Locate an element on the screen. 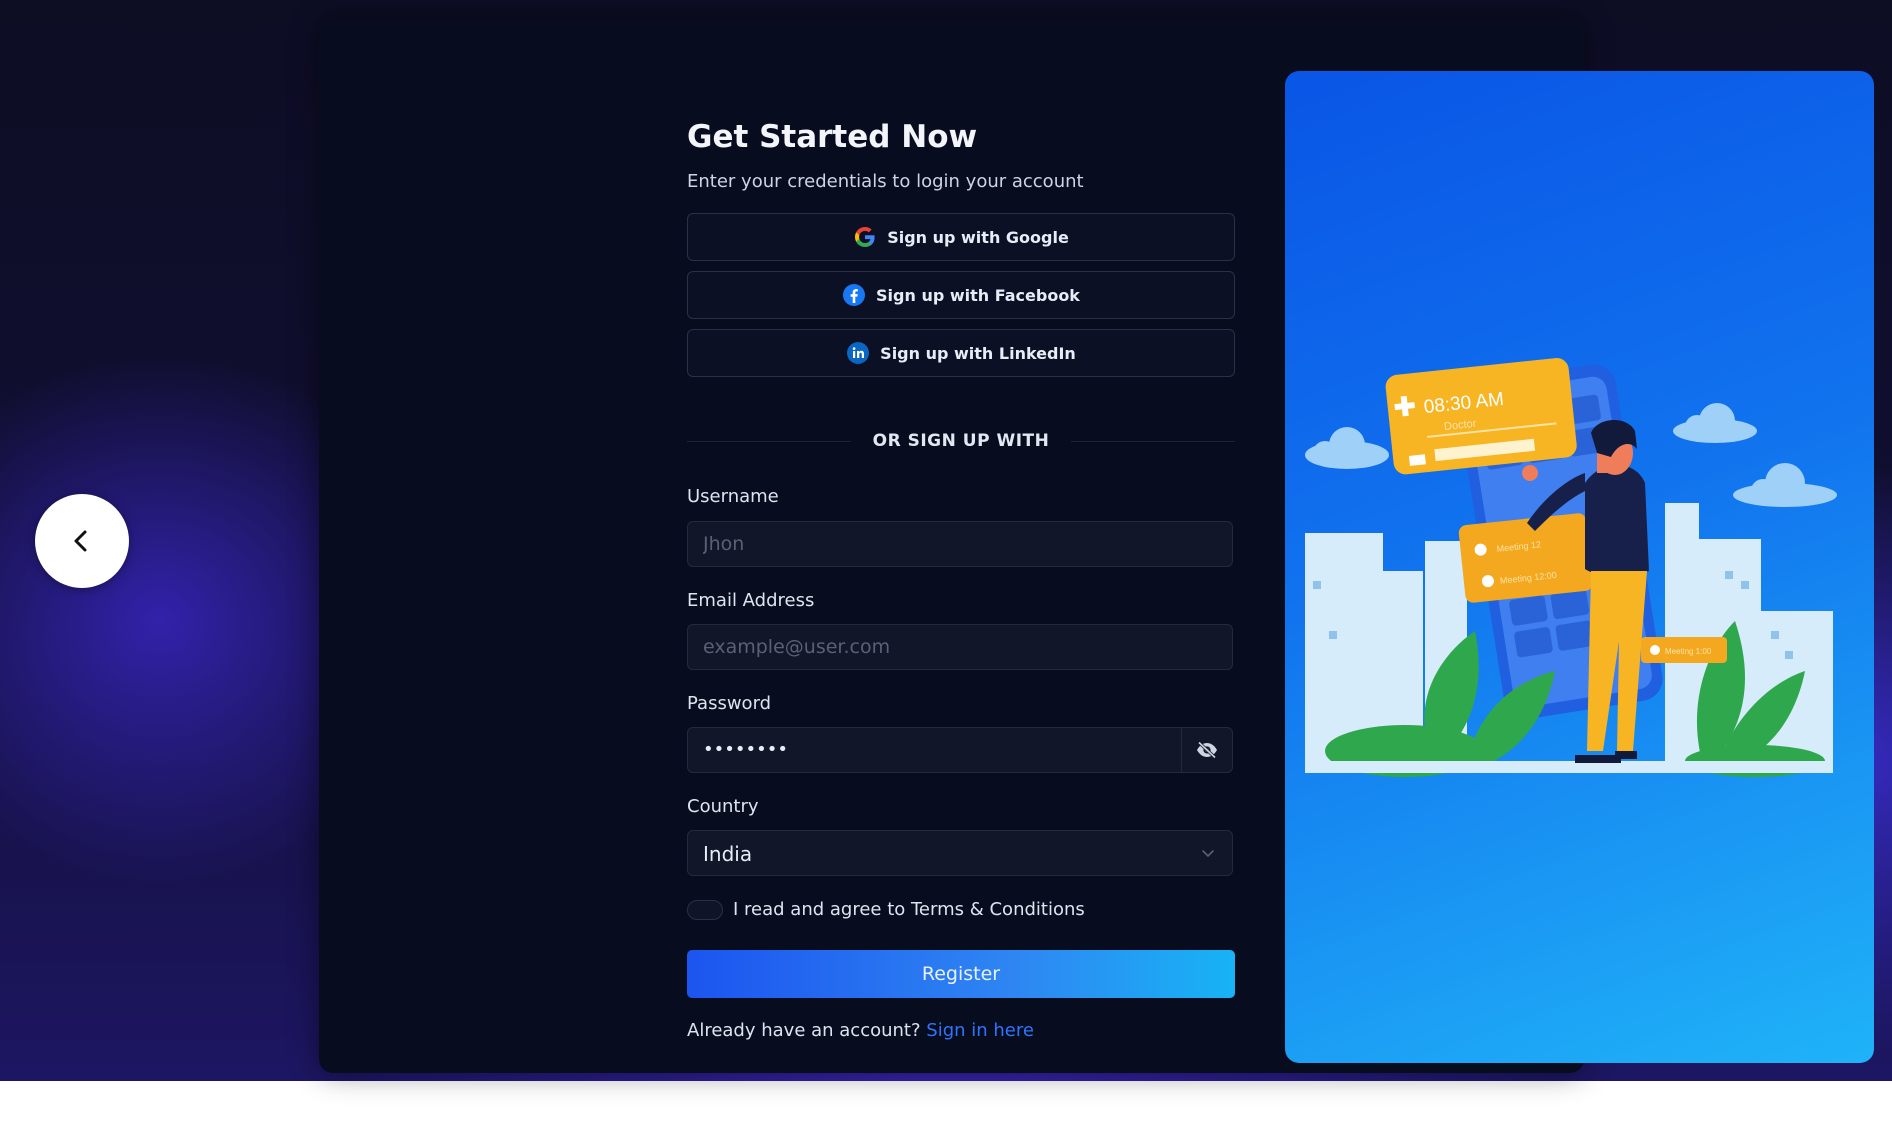 This screenshot has height=1124, width=1892. google-signup-button: Sign up with Google is located at coordinates (961, 237).